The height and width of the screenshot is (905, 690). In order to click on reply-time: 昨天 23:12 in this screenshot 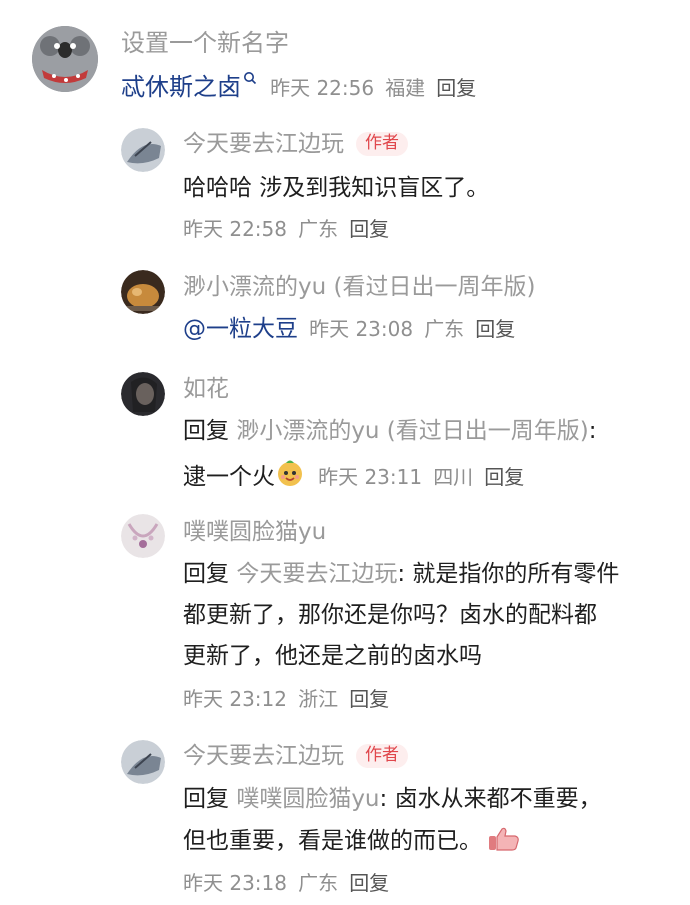, I will do `click(235, 699)`.